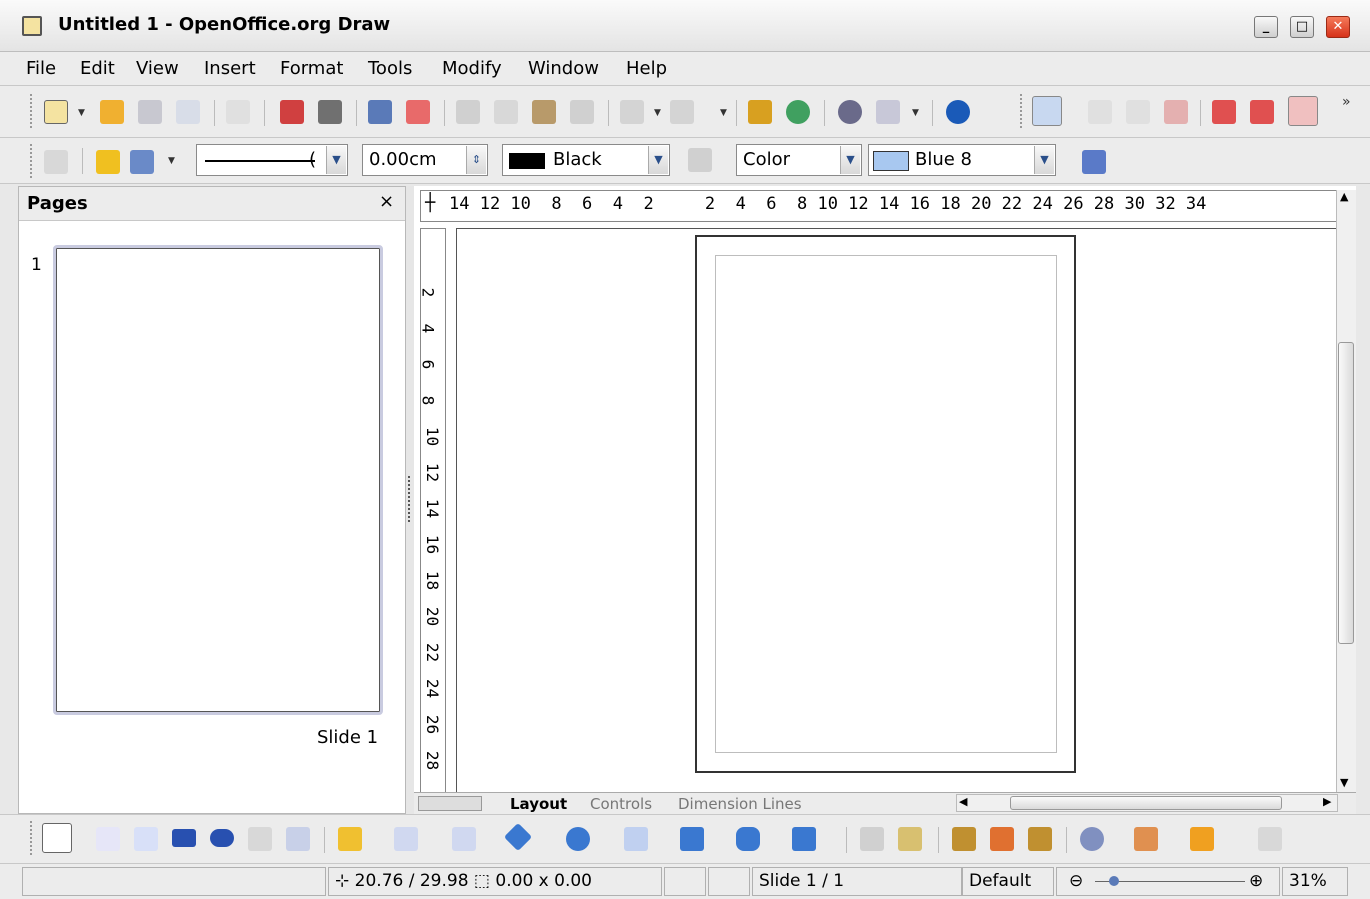 This screenshot has height=899, width=1370. Describe the element at coordinates (1303, 111) in the screenshot. I see `snap-to-object-points-icon` at that location.